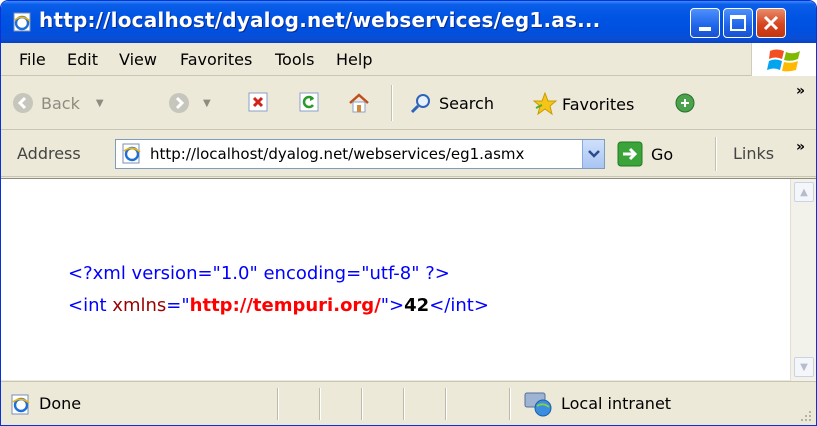  What do you see at coordinates (259, 273) in the screenshot?
I see `xml-declaration: <?xml version="1.0" encoding="utf-8" ?>` at bounding box center [259, 273].